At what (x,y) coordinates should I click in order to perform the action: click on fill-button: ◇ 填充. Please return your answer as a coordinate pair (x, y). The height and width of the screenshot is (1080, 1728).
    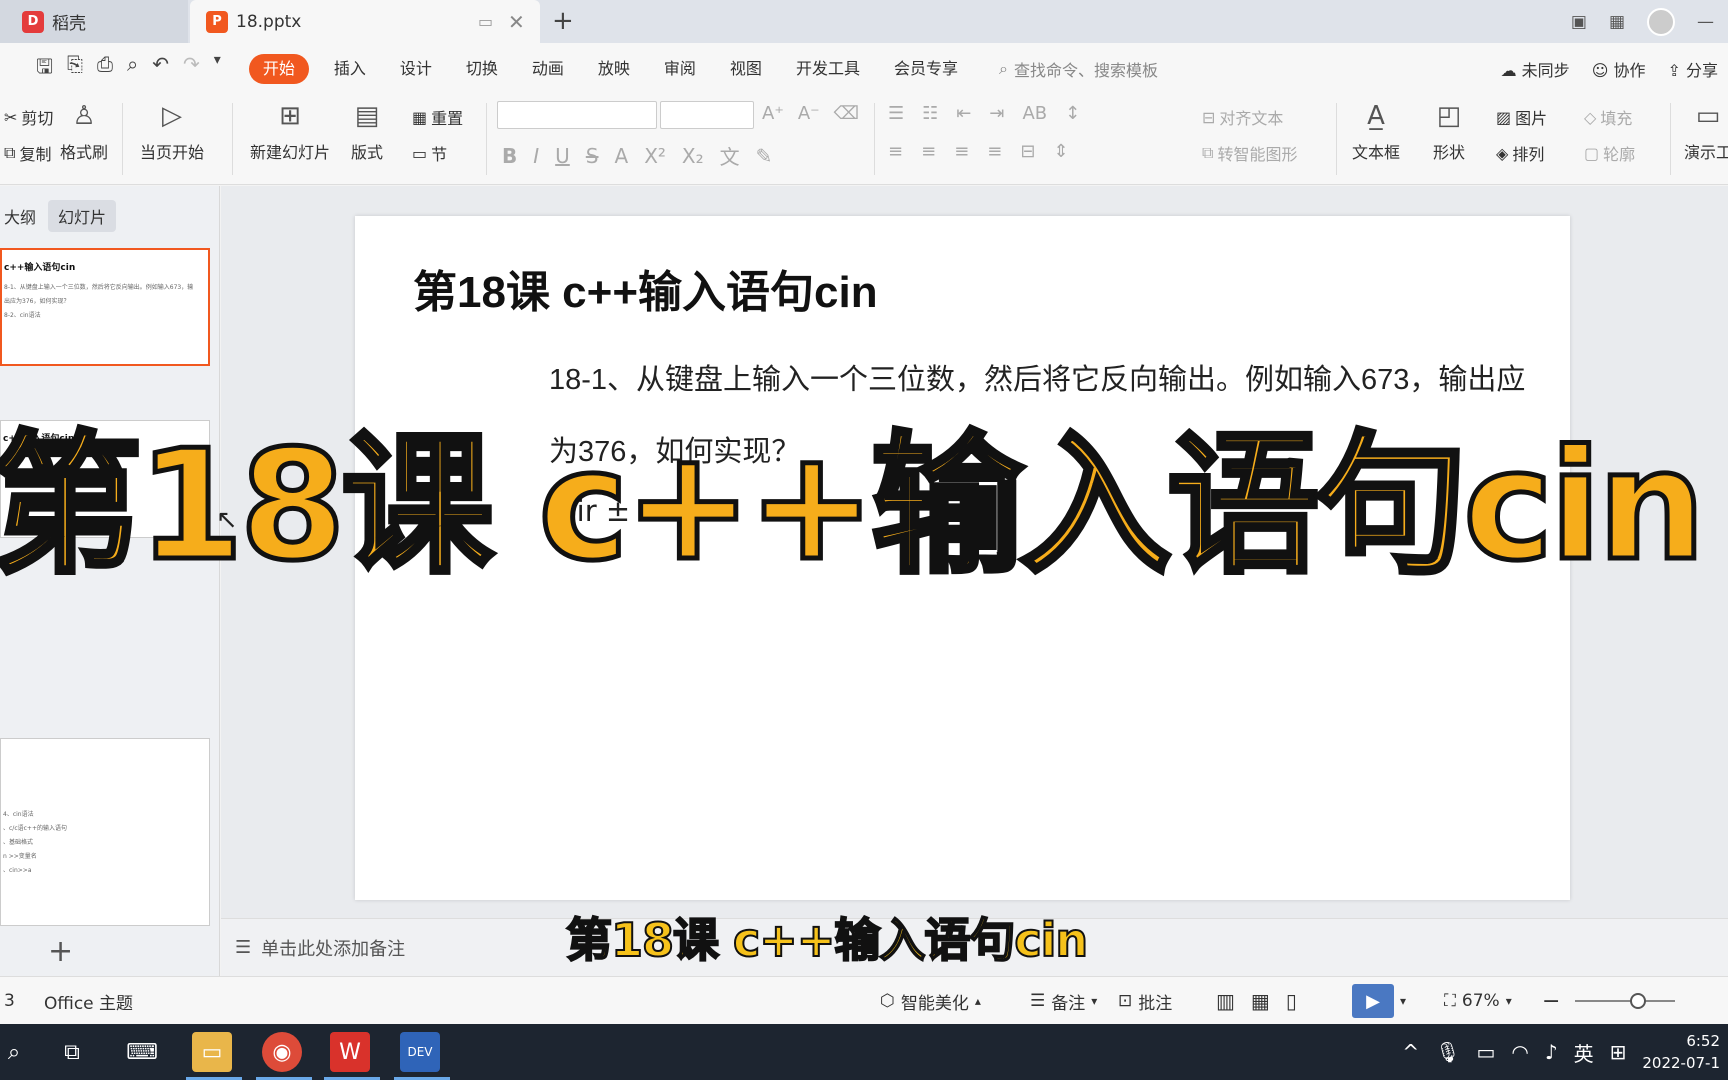
    Looking at the image, I should click on (1608, 117).